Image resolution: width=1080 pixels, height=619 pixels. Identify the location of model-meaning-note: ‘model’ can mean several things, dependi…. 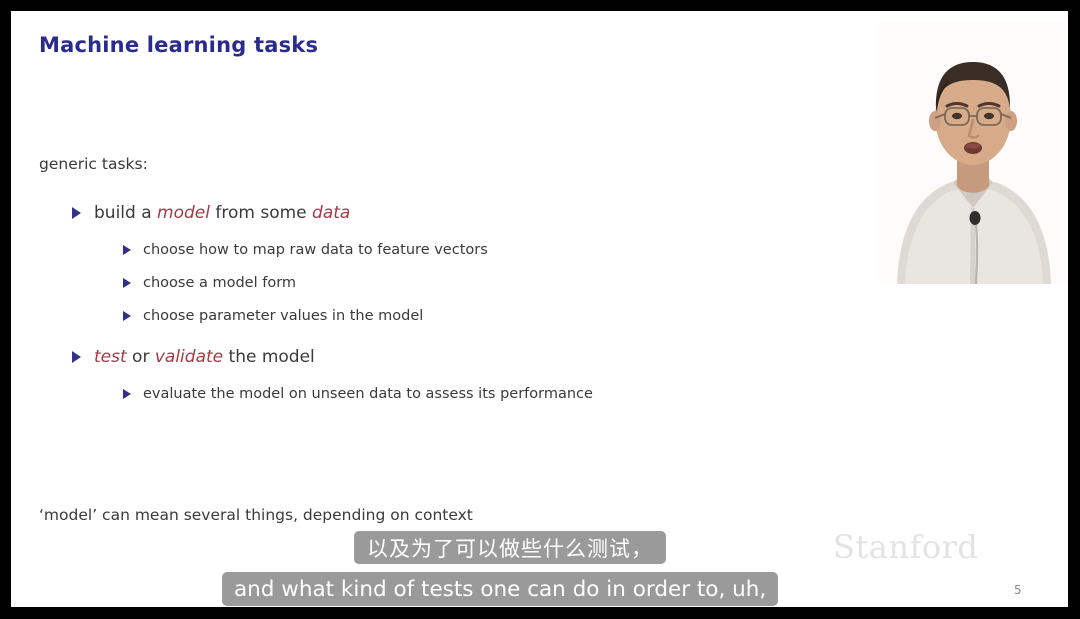
(256, 515).